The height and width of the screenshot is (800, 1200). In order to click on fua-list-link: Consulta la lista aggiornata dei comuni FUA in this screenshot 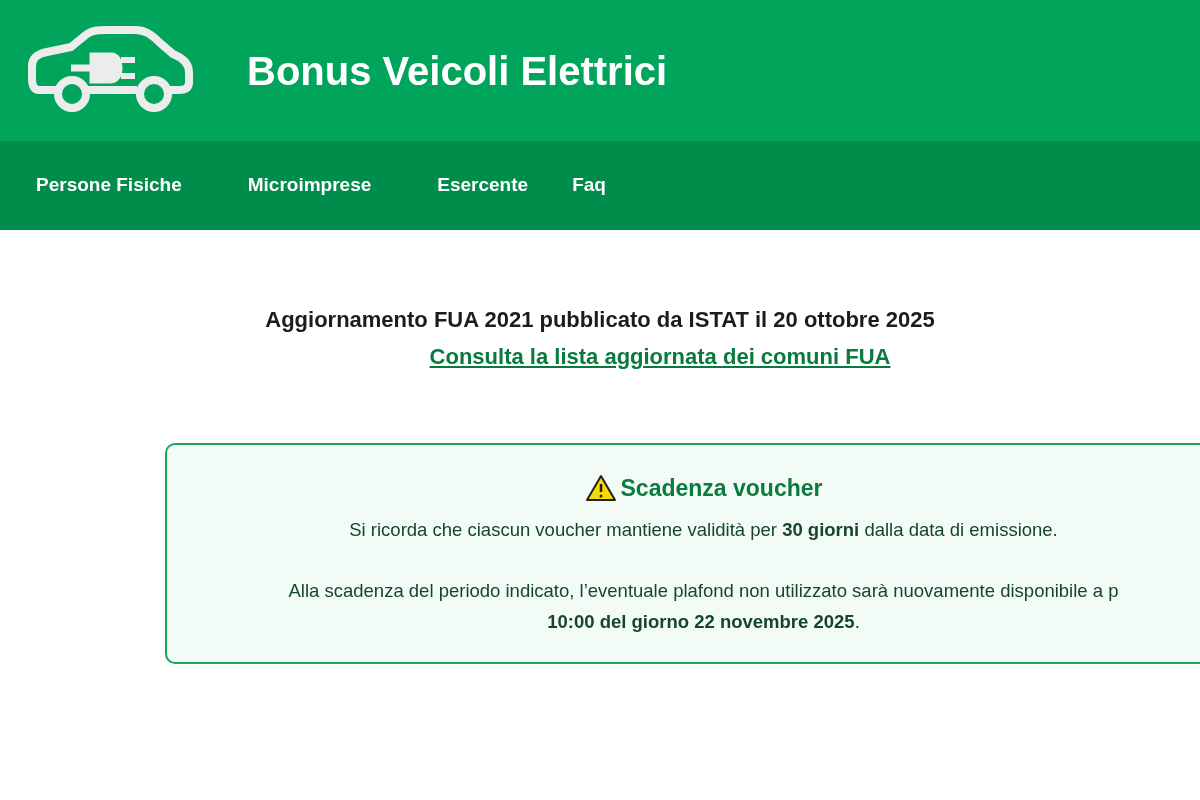, I will do `click(660, 356)`.